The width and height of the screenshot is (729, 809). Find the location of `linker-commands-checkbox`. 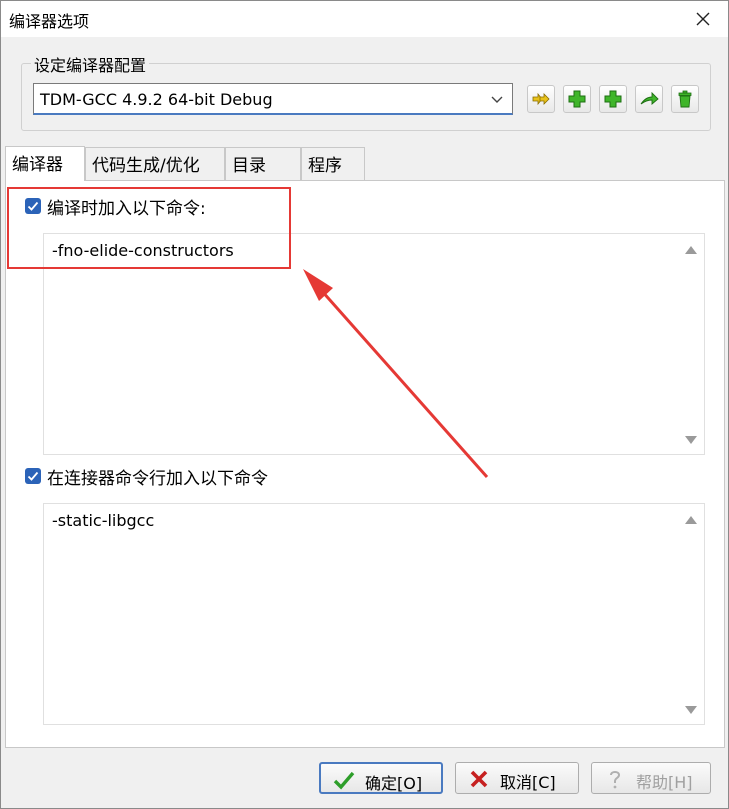

linker-commands-checkbox is located at coordinates (33, 476).